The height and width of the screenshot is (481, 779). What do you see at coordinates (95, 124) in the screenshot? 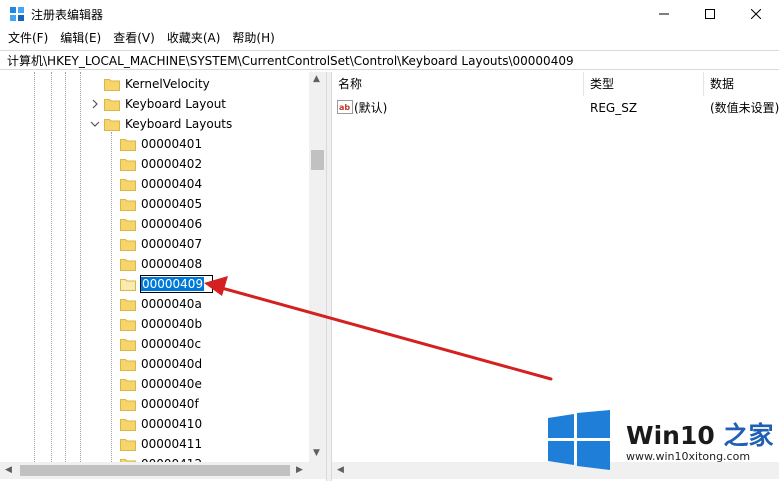
I see `chevron-down-icon` at bounding box center [95, 124].